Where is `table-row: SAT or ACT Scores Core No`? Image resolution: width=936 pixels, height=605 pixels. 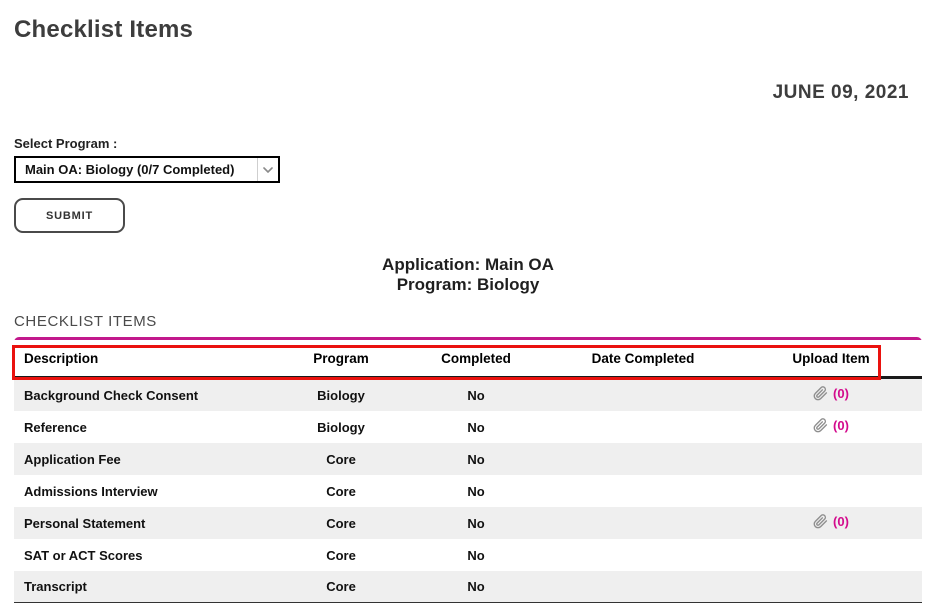
table-row: SAT or ACT Scores Core No is located at coordinates (468, 555).